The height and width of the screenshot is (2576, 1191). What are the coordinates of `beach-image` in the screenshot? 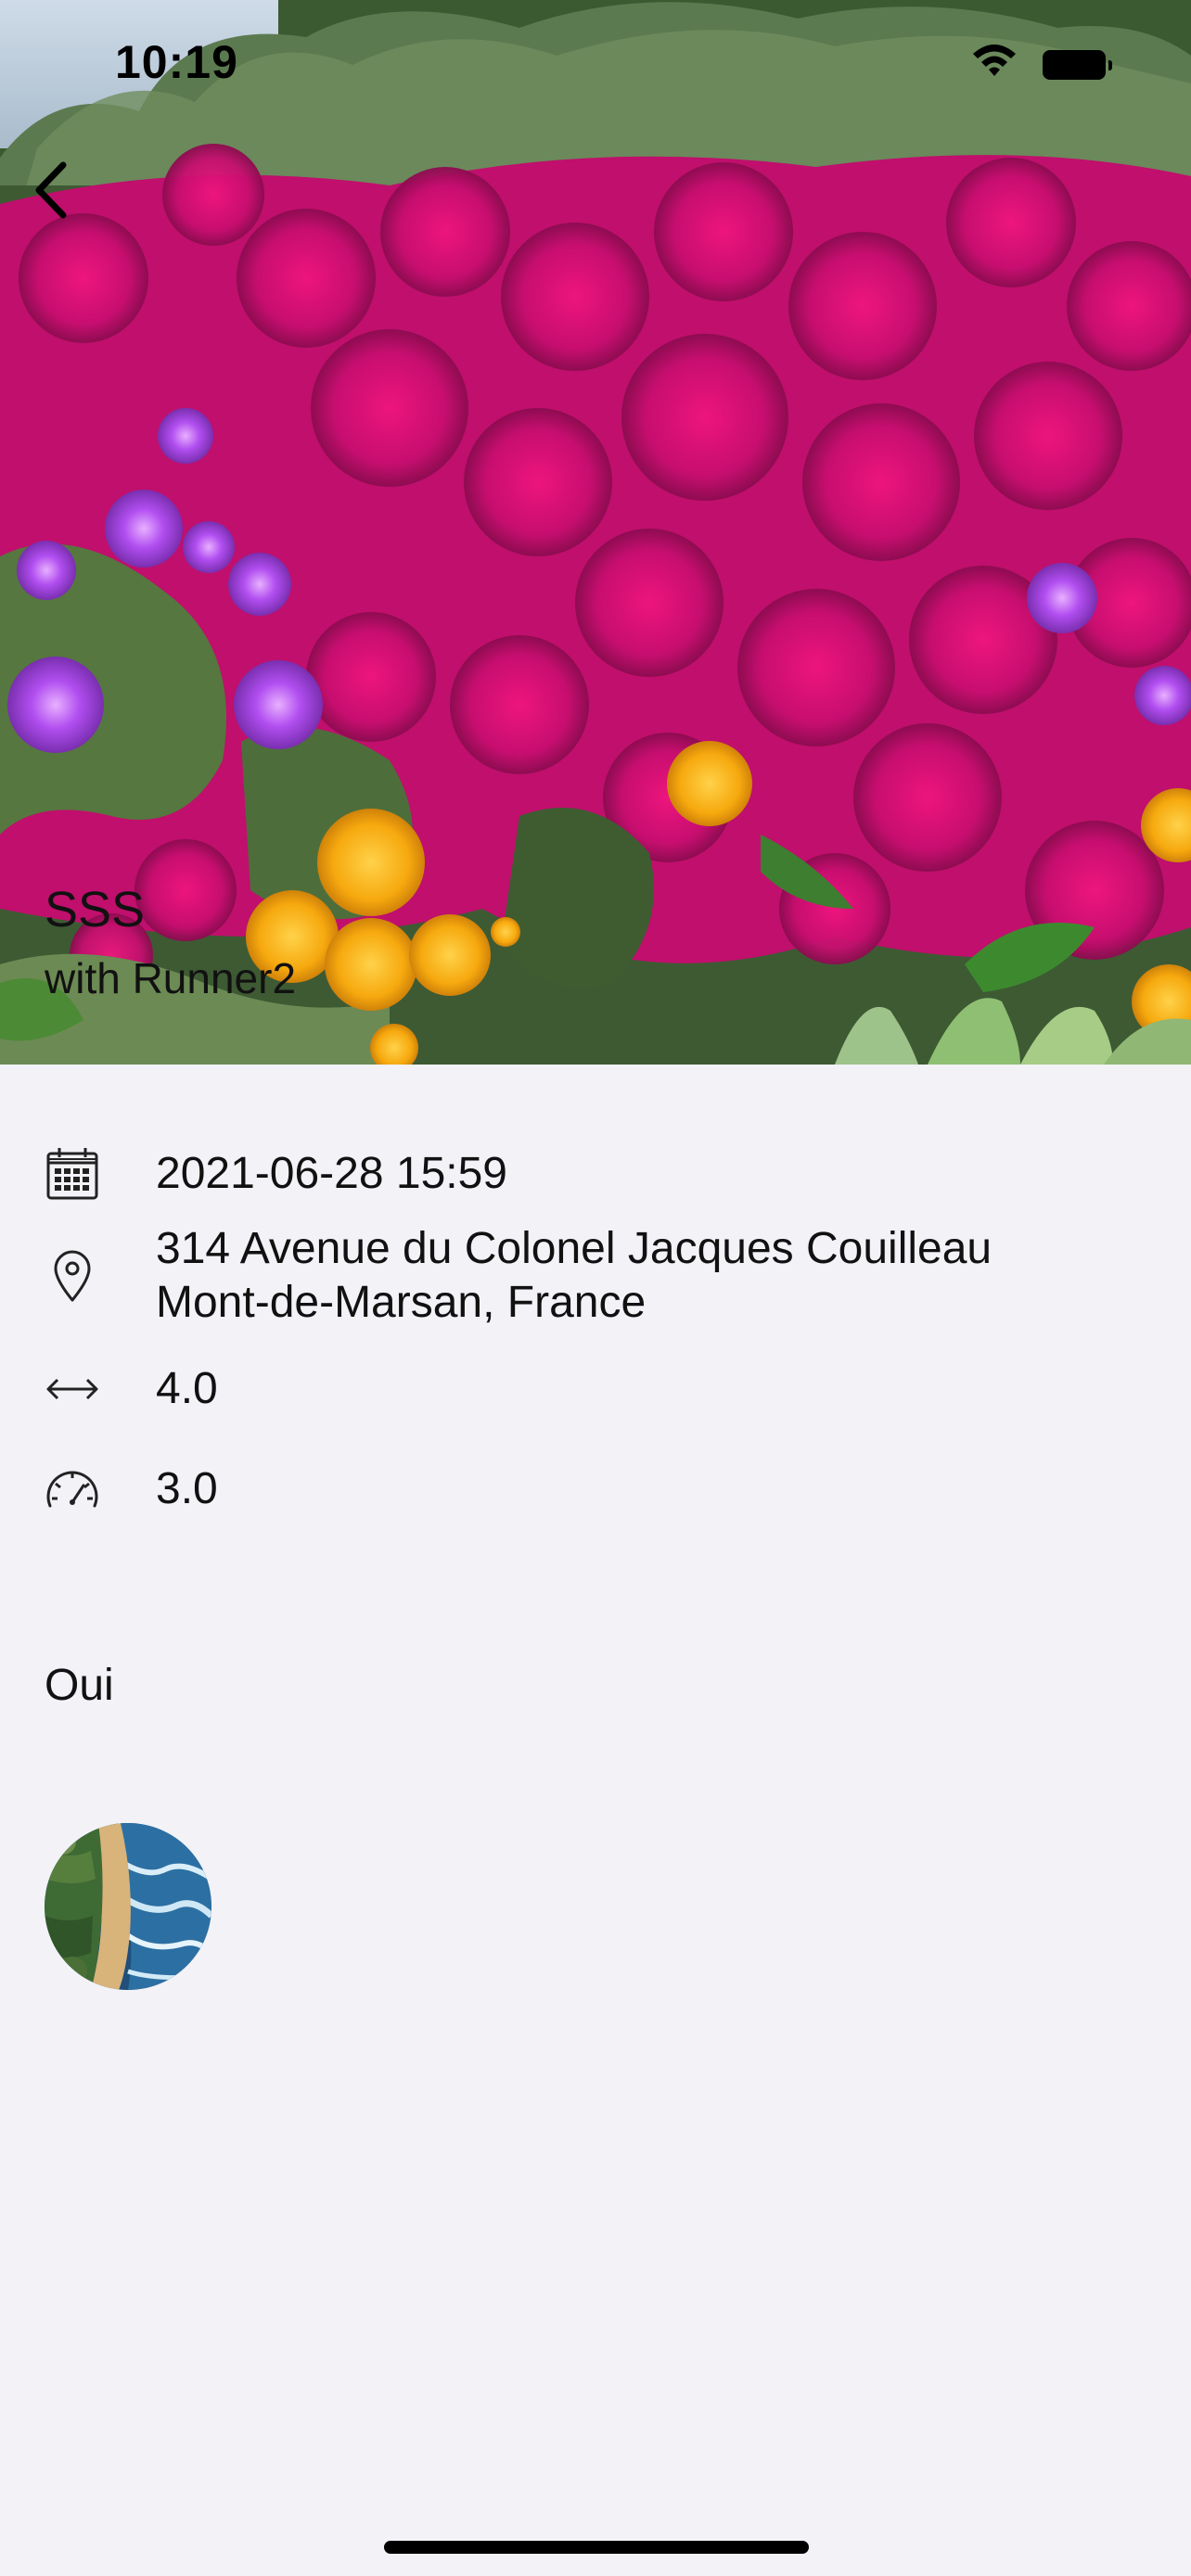 It's located at (128, 1906).